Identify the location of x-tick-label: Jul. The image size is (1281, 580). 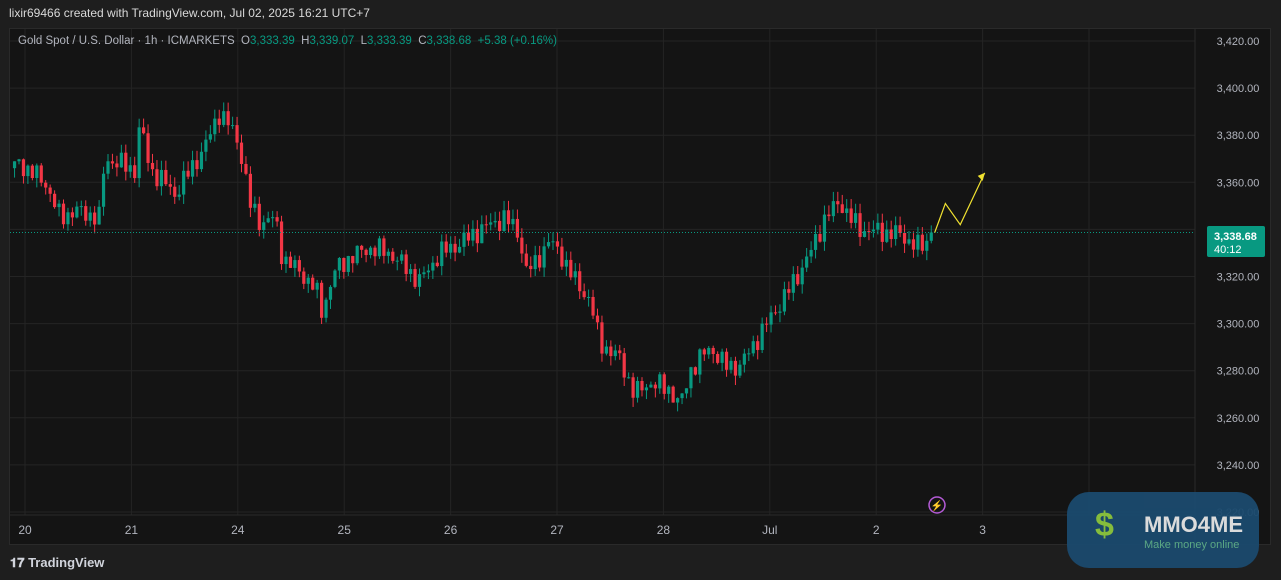
(769, 530).